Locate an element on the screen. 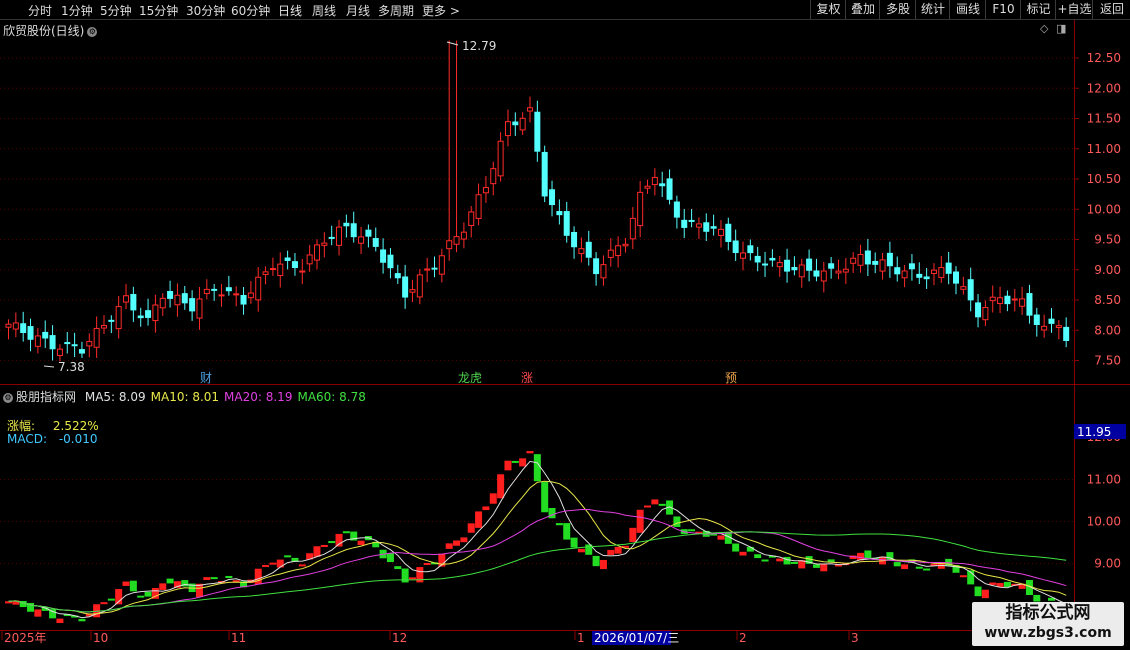  low-pointer is located at coordinates (49, 366).